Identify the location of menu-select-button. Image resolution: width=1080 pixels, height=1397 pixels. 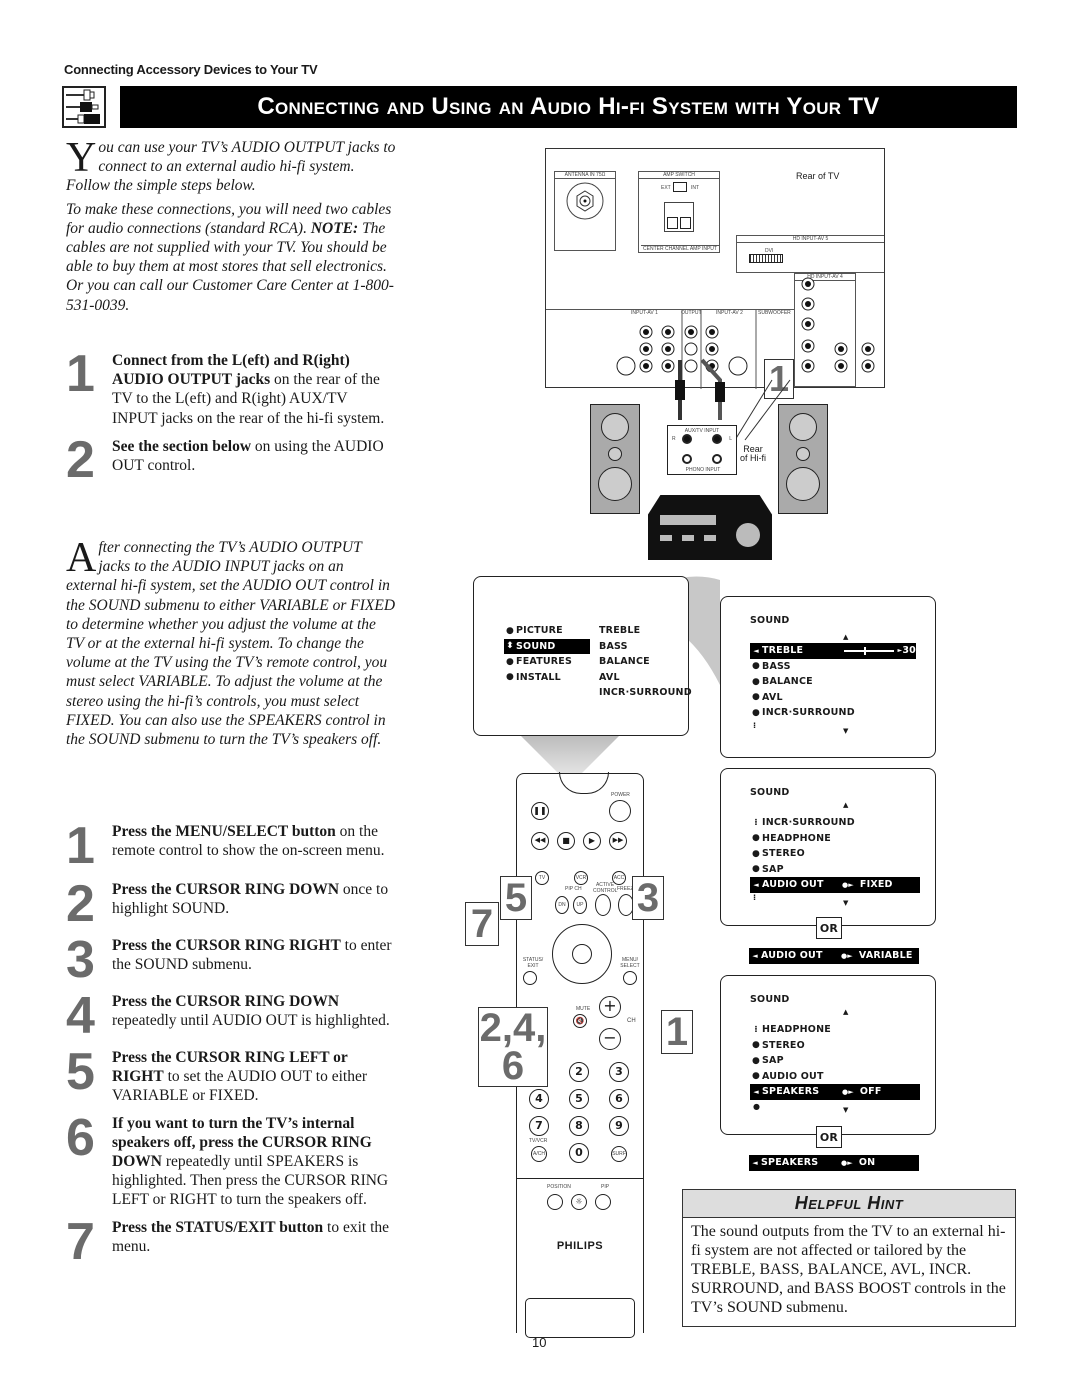
(630, 978).